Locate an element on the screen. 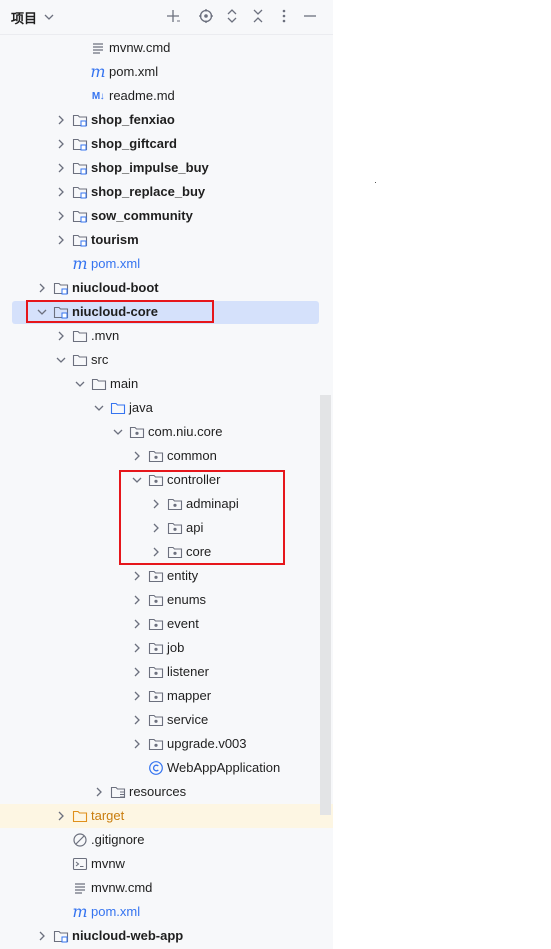 The height and width of the screenshot is (949, 551). tree-item-label: pom.xml is located at coordinates (134, 71).